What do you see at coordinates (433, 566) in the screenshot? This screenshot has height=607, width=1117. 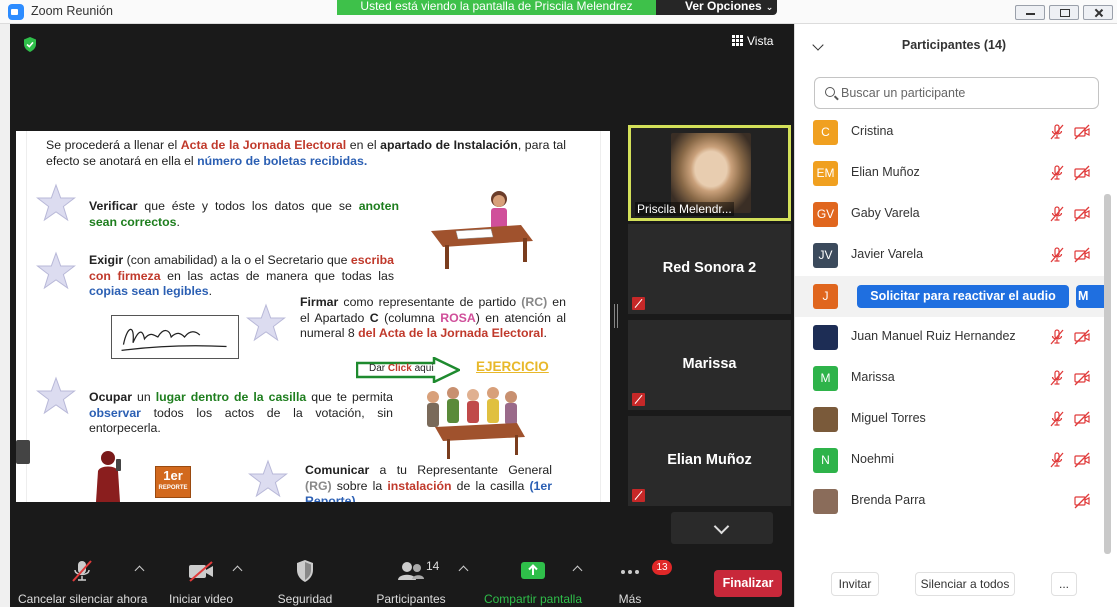 I see `participants-count: 14` at bounding box center [433, 566].